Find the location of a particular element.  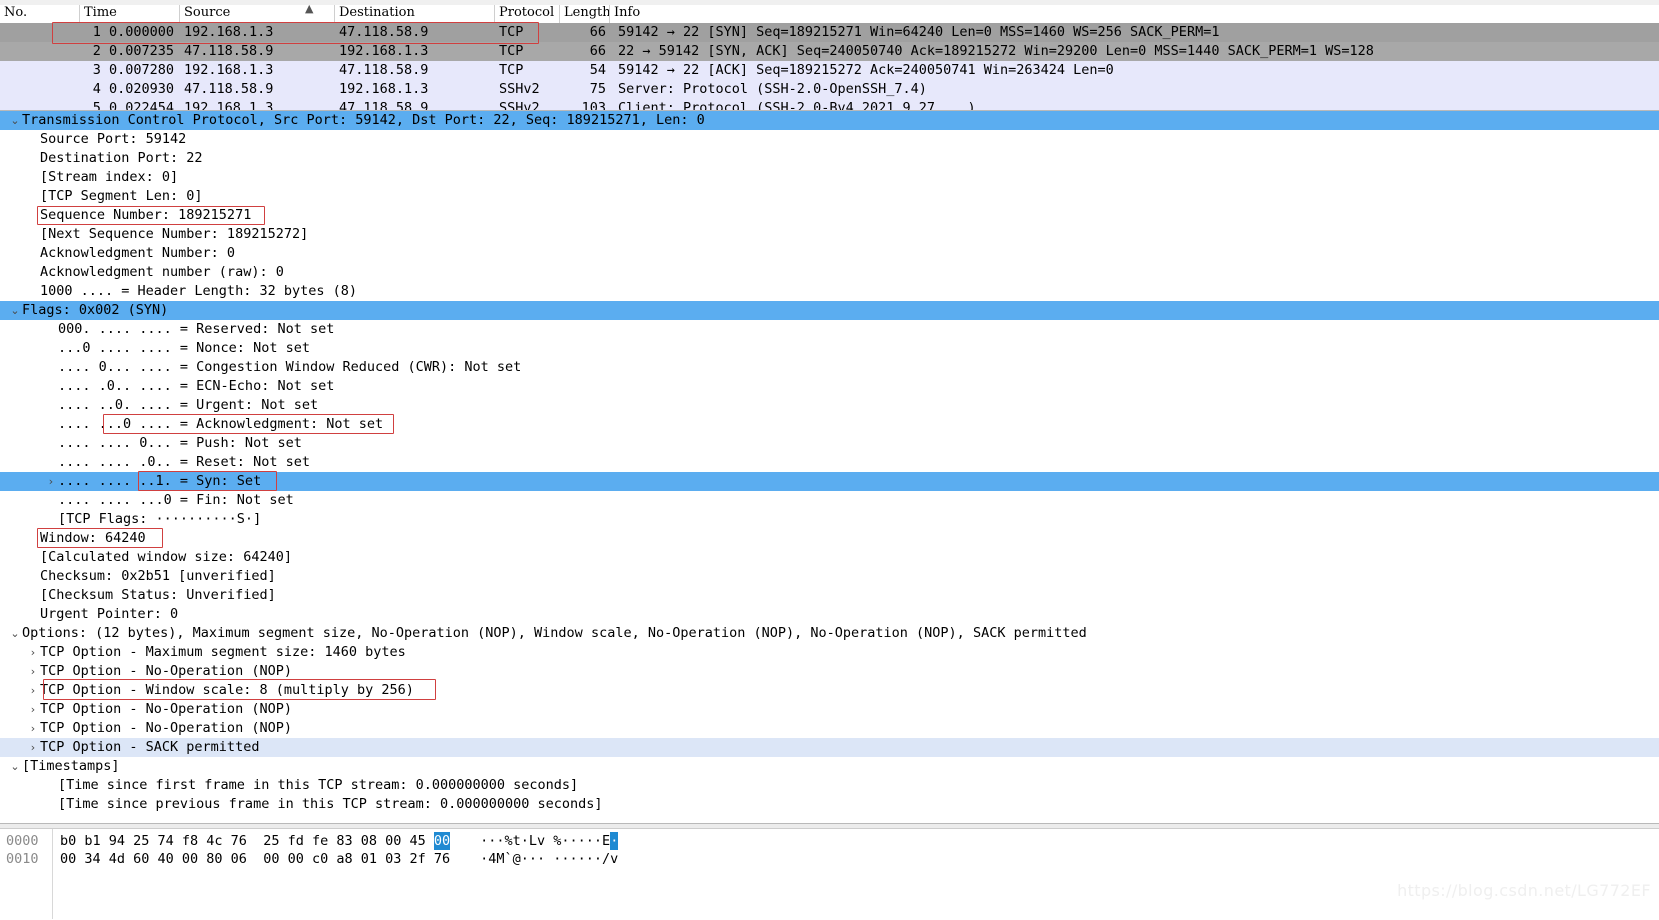

protocol-tree-row: [TCP Flags: ··········S·] is located at coordinates (829, 519).